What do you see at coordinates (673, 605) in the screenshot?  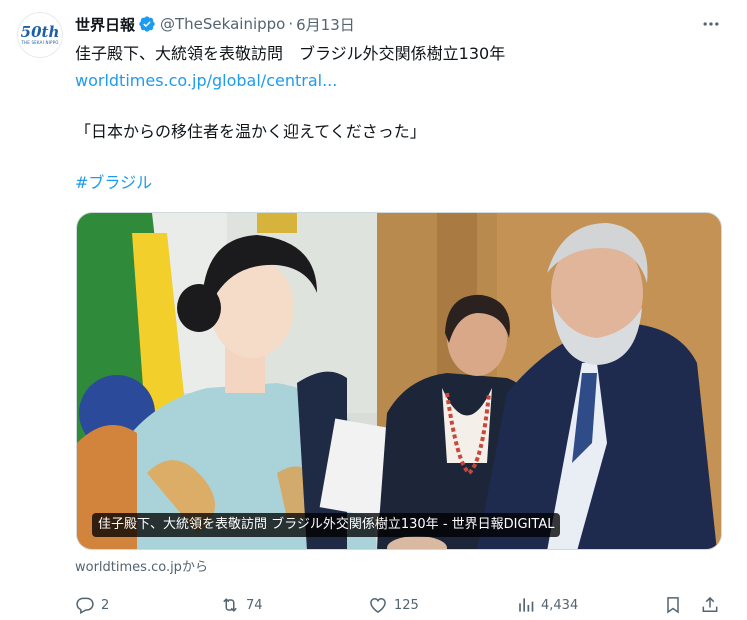 I see `bookmark-icon` at bounding box center [673, 605].